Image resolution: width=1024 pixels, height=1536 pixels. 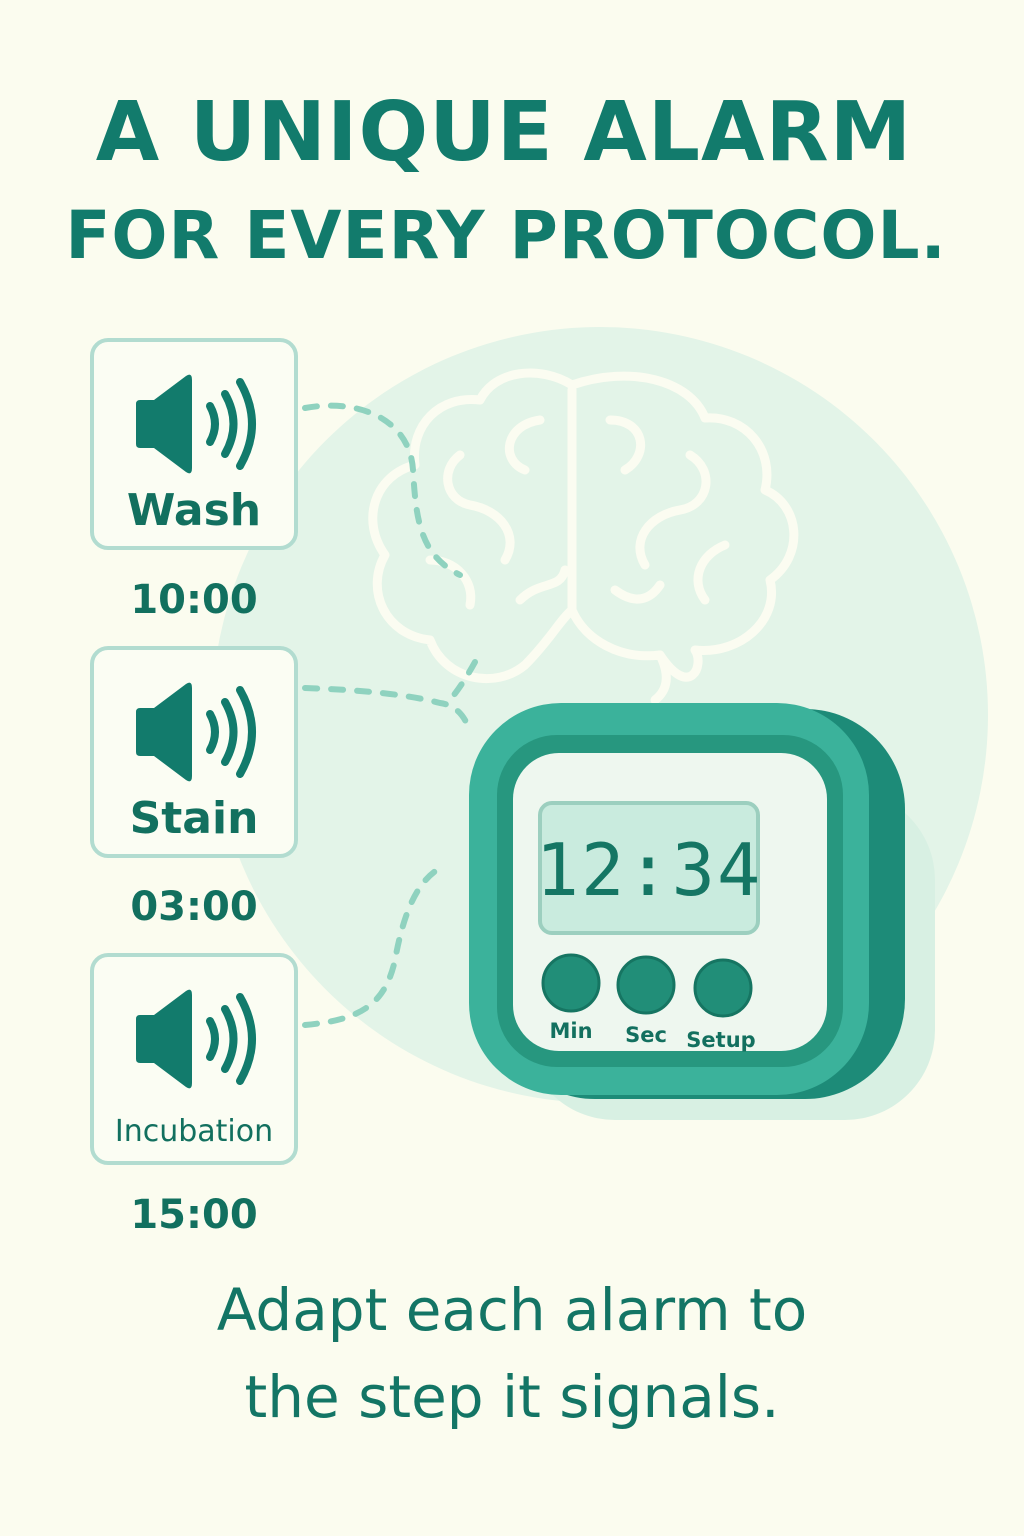 I want to click on alarm-time: 10:00, so click(x=194, y=600).